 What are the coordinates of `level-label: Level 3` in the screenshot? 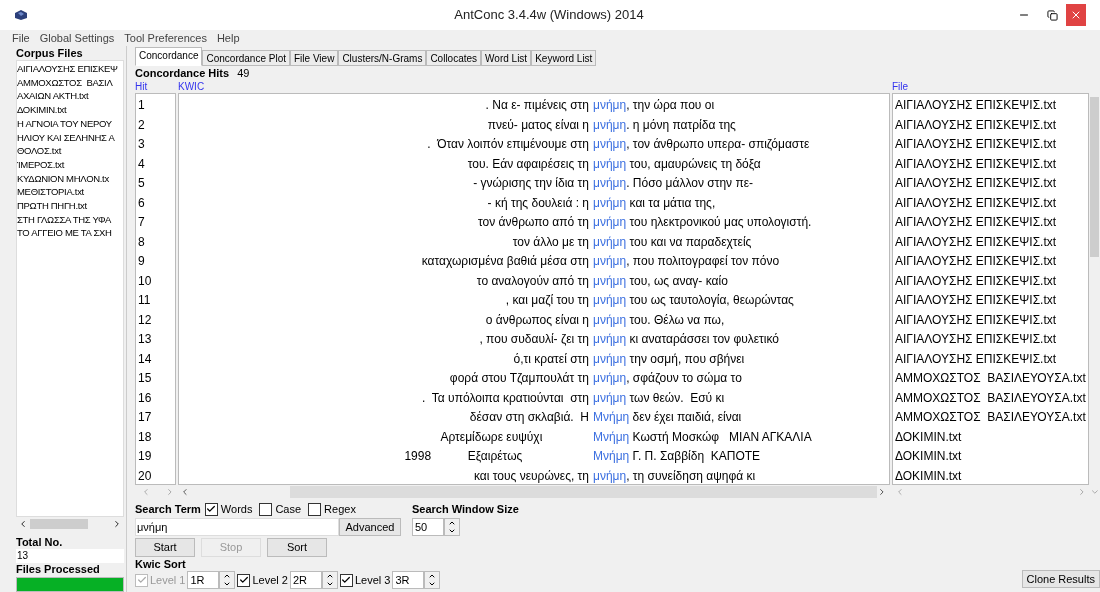 It's located at (372, 580).